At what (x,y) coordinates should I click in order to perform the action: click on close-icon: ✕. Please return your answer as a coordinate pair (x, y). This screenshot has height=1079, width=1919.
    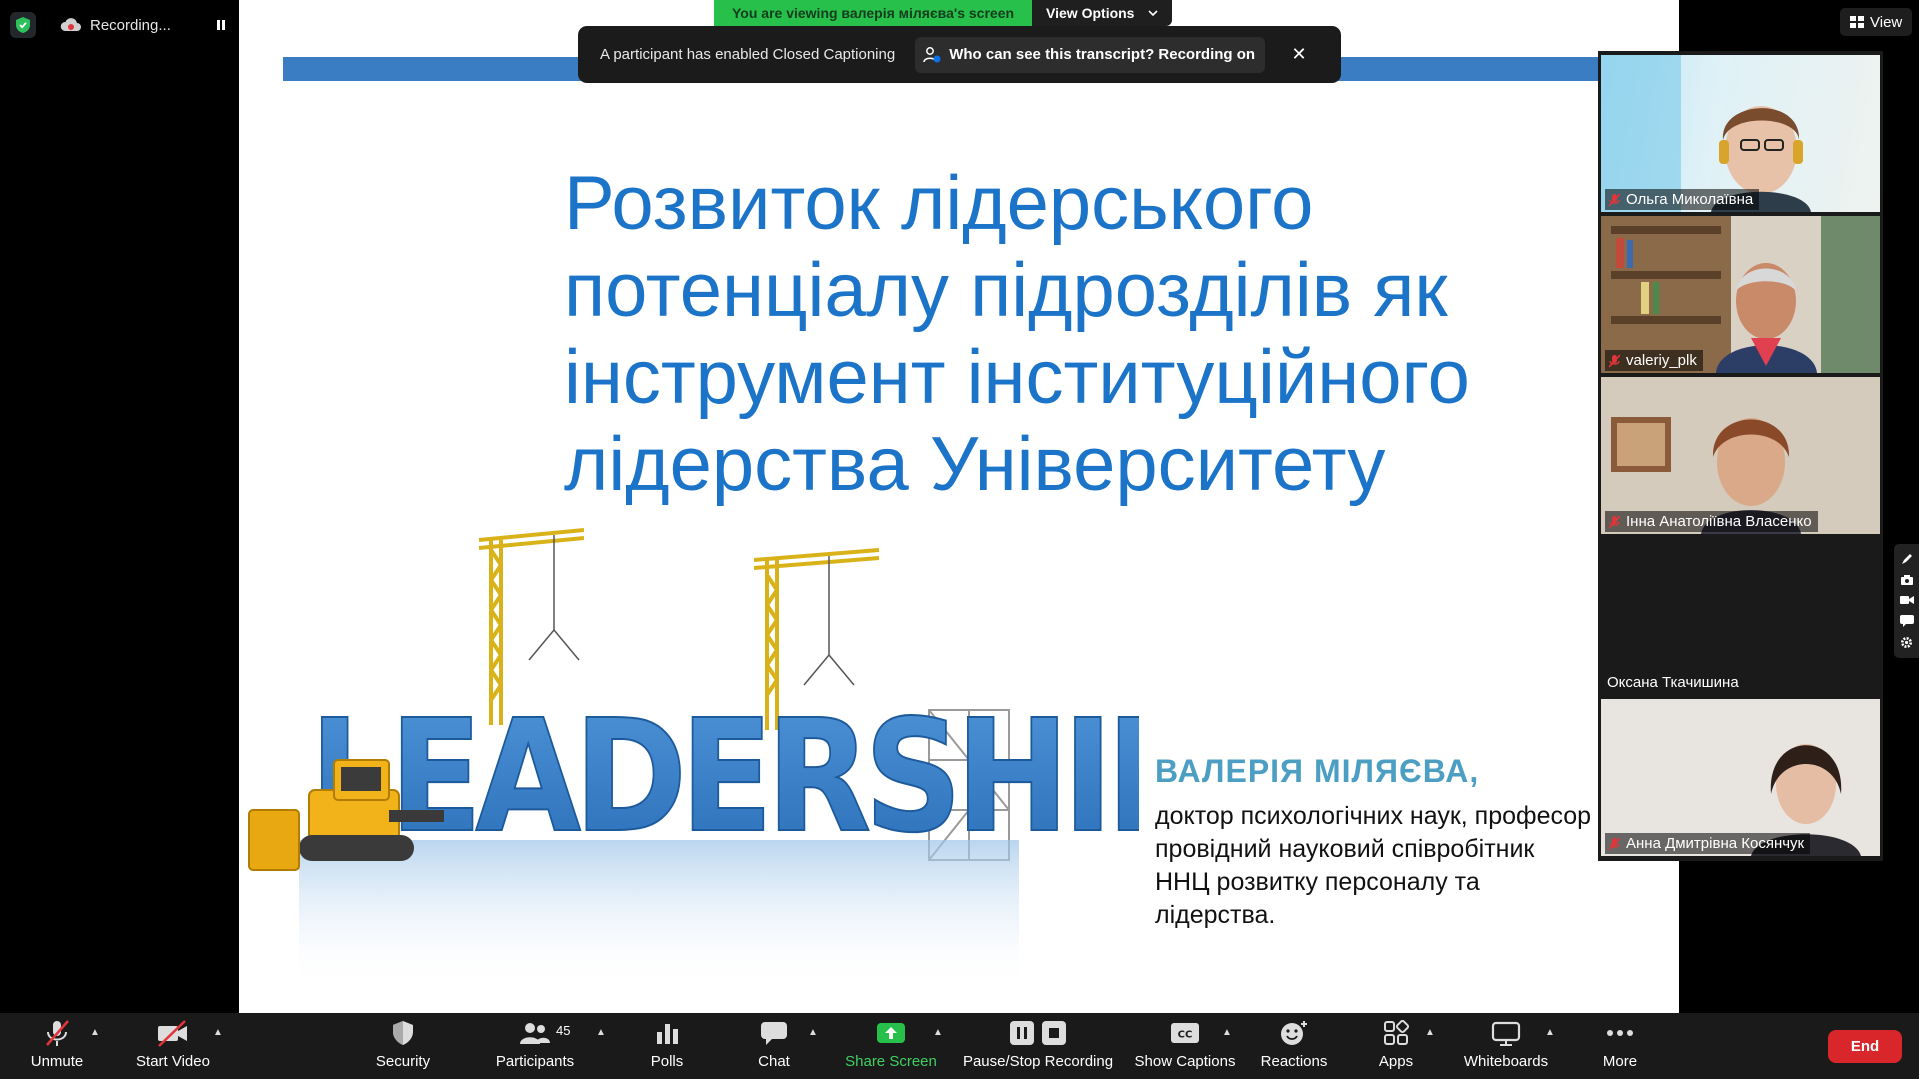
    Looking at the image, I should click on (1299, 54).